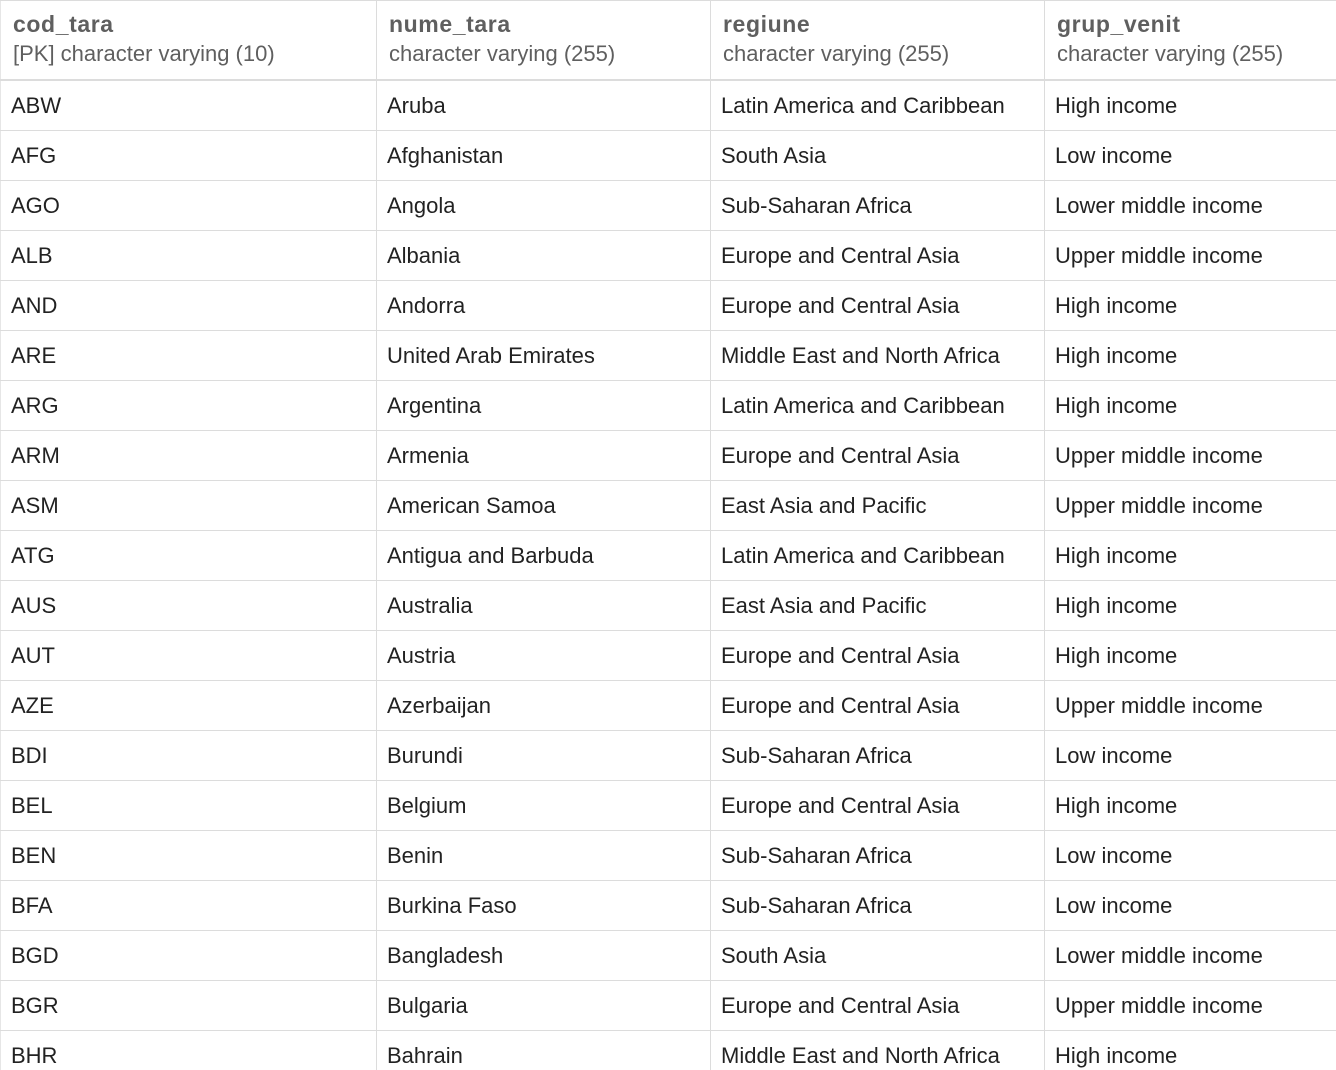 The width and height of the screenshot is (1336, 1070). What do you see at coordinates (543, 505) in the screenshot?
I see `cell-nume-tara: American Samoa` at bounding box center [543, 505].